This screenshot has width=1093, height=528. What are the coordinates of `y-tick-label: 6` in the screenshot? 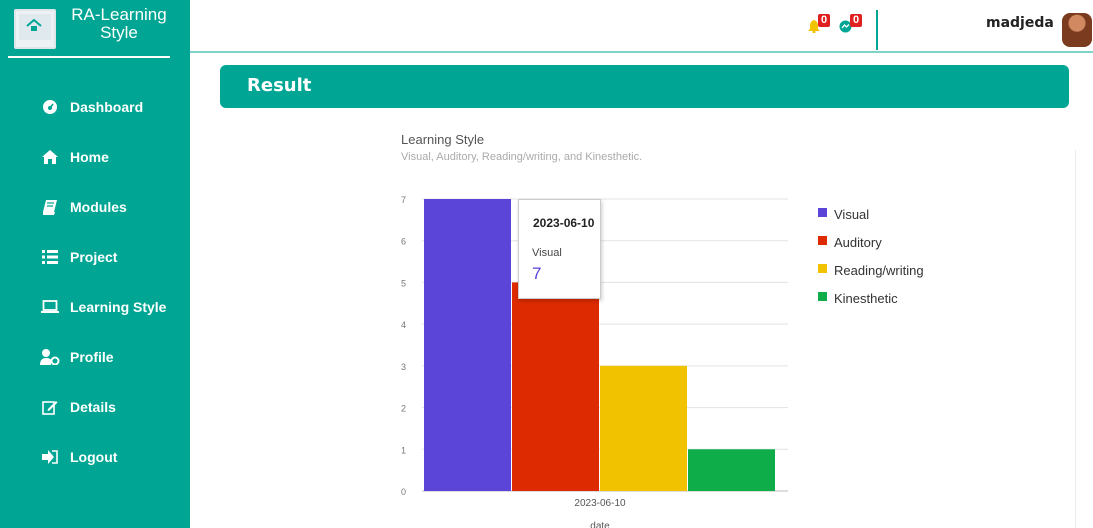 It's located at (403, 242).